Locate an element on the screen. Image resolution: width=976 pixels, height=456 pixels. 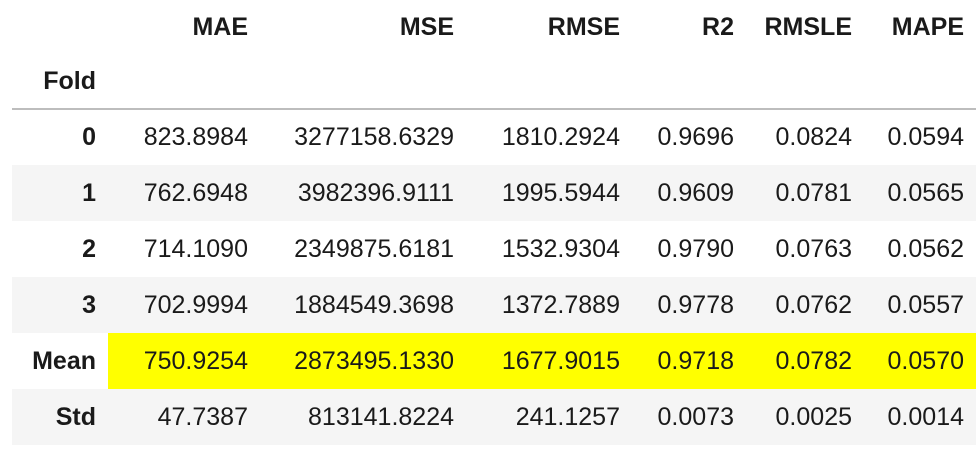
cell-r2: 0.9696 is located at coordinates (695, 137).